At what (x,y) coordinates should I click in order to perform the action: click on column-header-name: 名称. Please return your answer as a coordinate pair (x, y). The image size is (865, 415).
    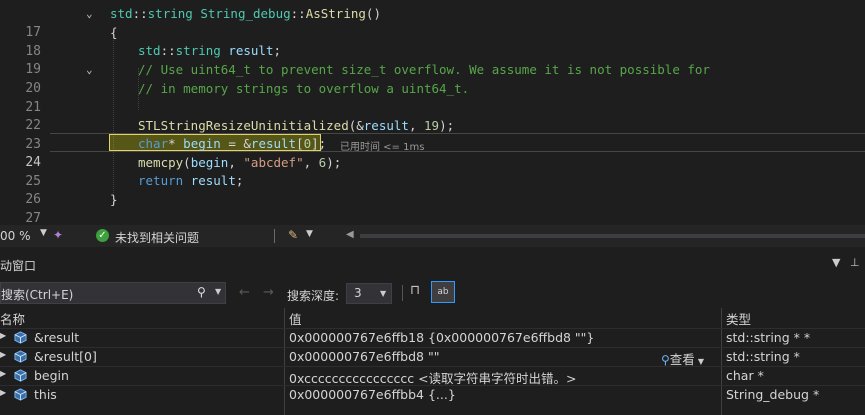
    Looking at the image, I should click on (12, 318).